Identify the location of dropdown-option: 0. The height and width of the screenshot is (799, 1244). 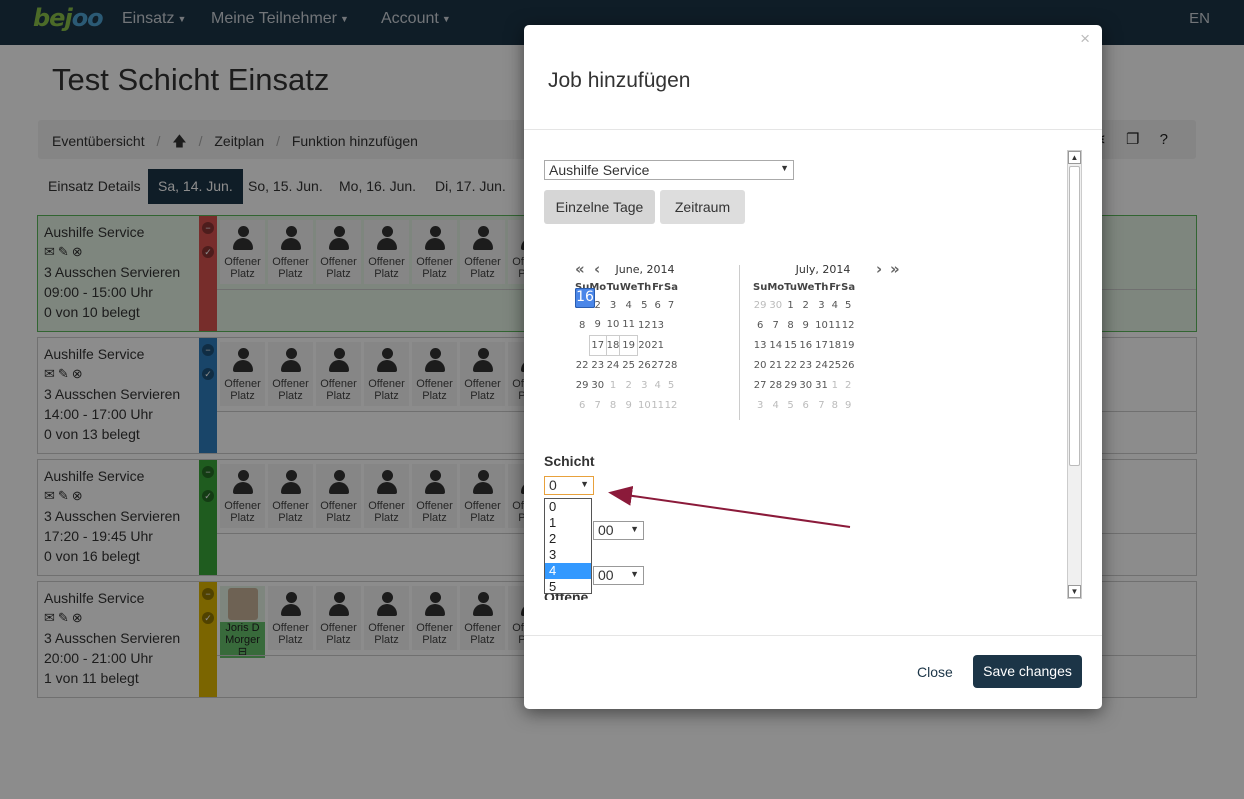
(568, 507).